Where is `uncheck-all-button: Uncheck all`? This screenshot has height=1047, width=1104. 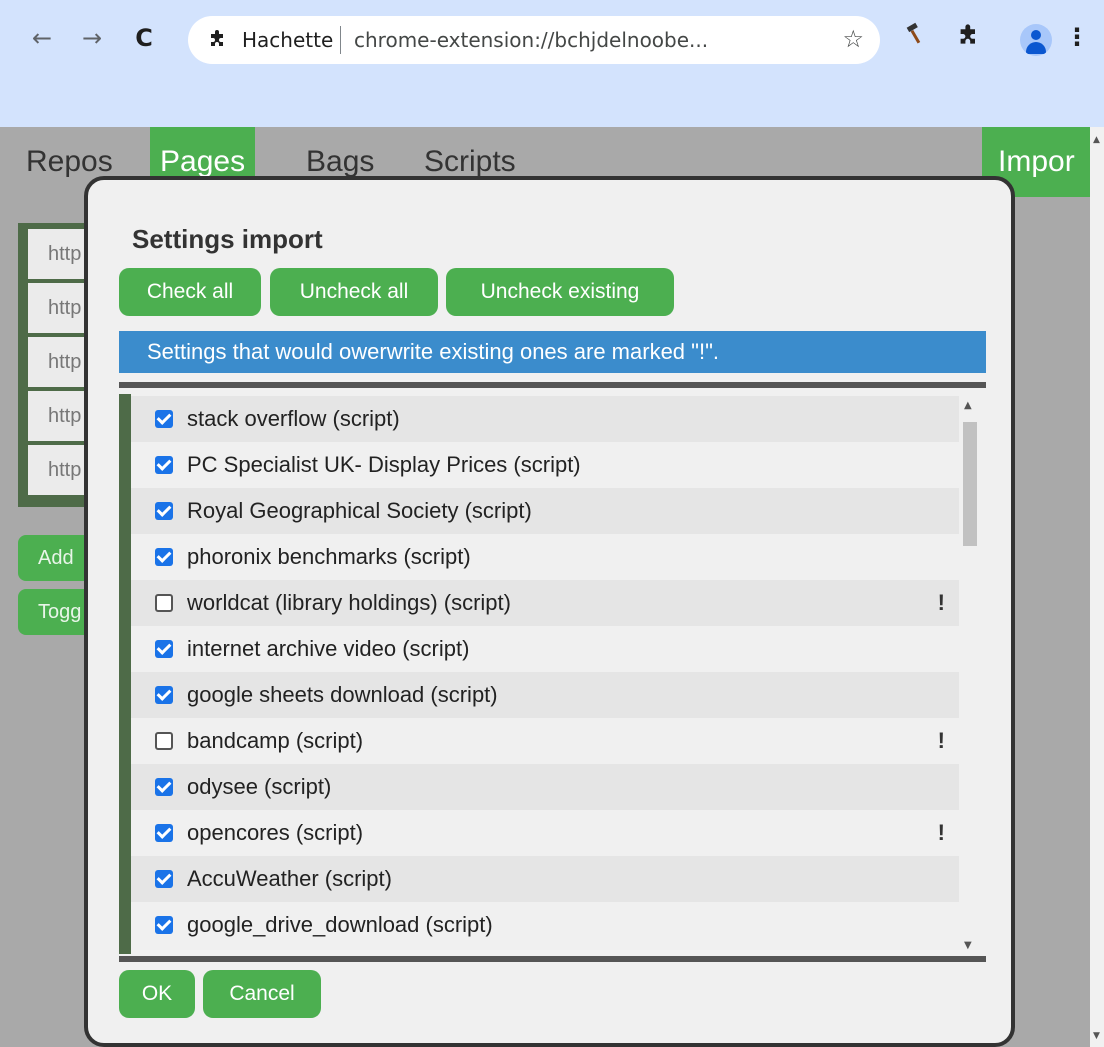 uncheck-all-button: Uncheck all is located at coordinates (354, 292).